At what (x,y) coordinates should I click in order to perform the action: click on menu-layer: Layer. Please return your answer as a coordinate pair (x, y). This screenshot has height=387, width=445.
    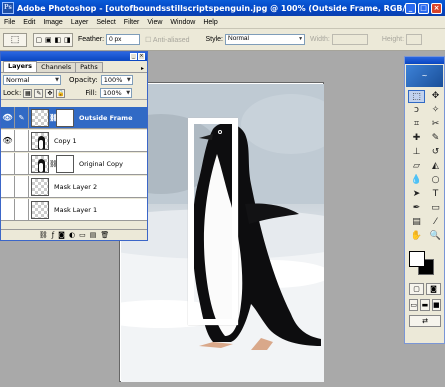
    Looking at the image, I should click on (80, 22).